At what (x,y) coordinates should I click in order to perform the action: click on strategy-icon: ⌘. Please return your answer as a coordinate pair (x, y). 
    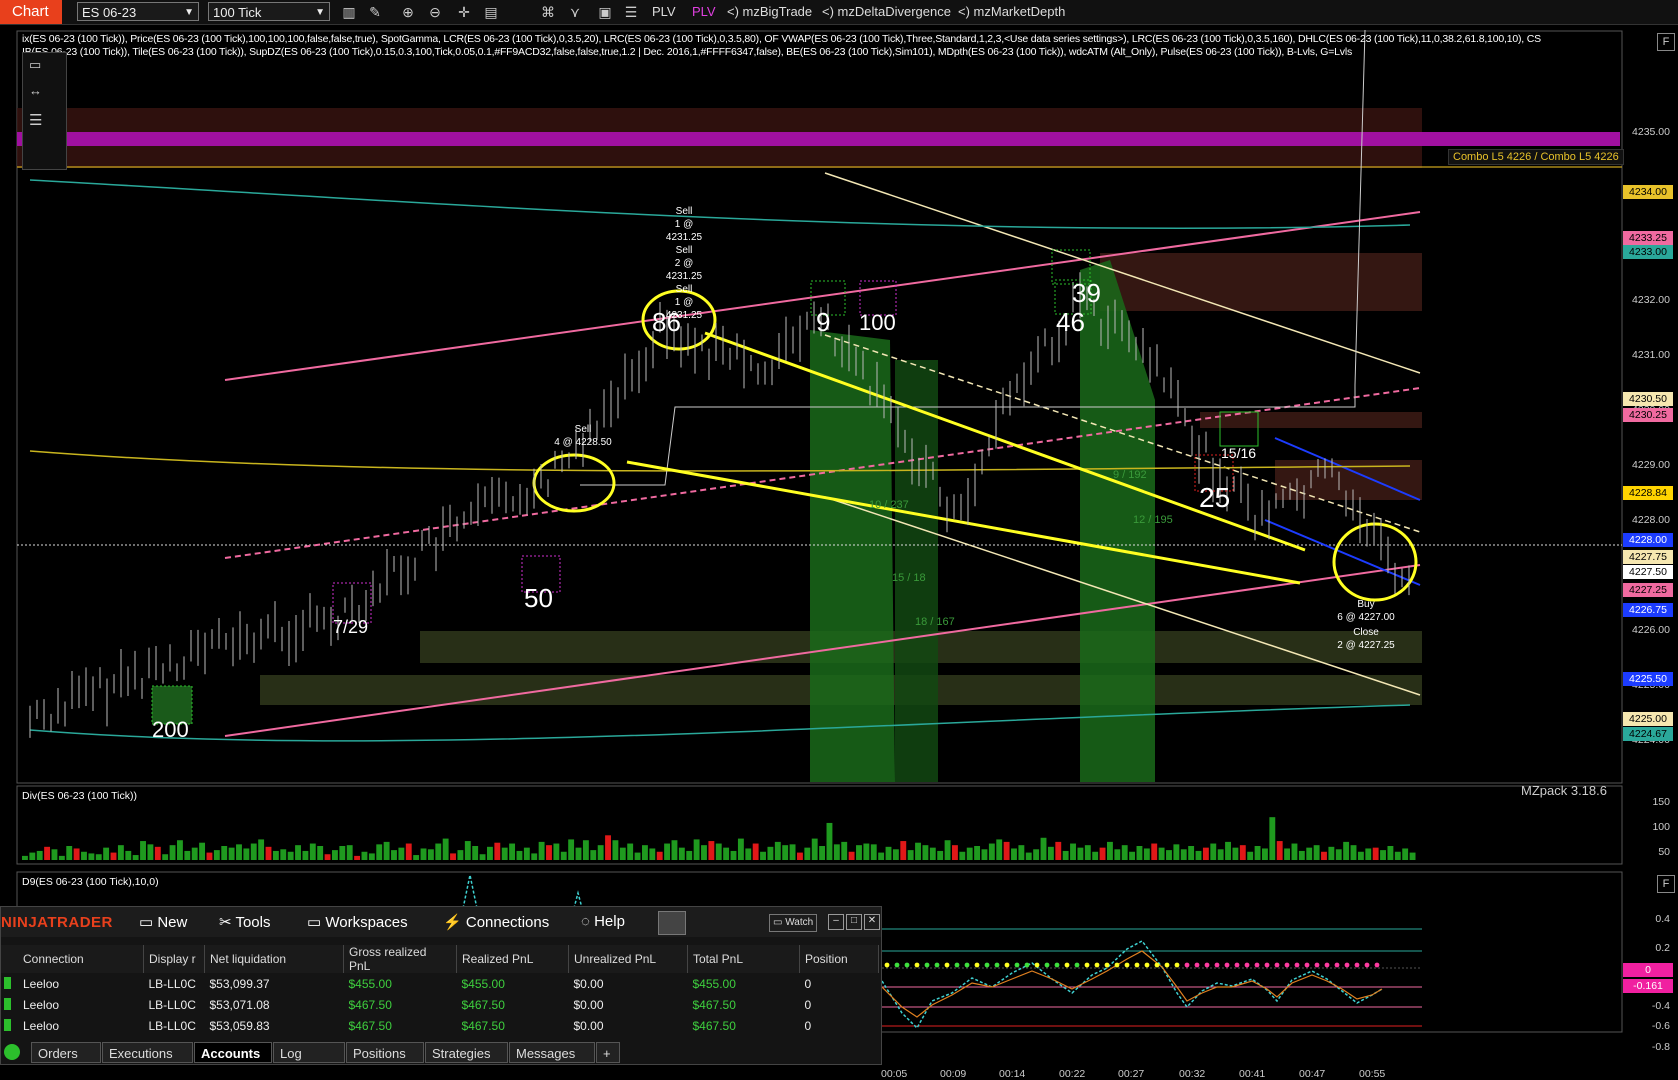
    Looking at the image, I should click on (548, 12).